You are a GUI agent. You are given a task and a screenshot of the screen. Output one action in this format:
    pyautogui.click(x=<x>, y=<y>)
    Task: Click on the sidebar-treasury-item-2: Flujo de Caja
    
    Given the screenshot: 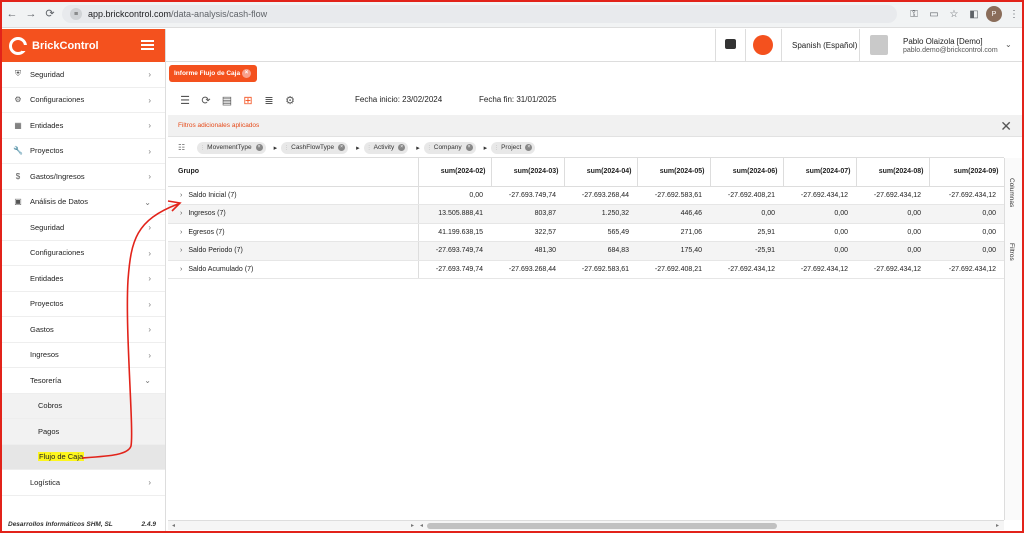 What is the action you would take?
    pyautogui.click(x=82, y=457)
    